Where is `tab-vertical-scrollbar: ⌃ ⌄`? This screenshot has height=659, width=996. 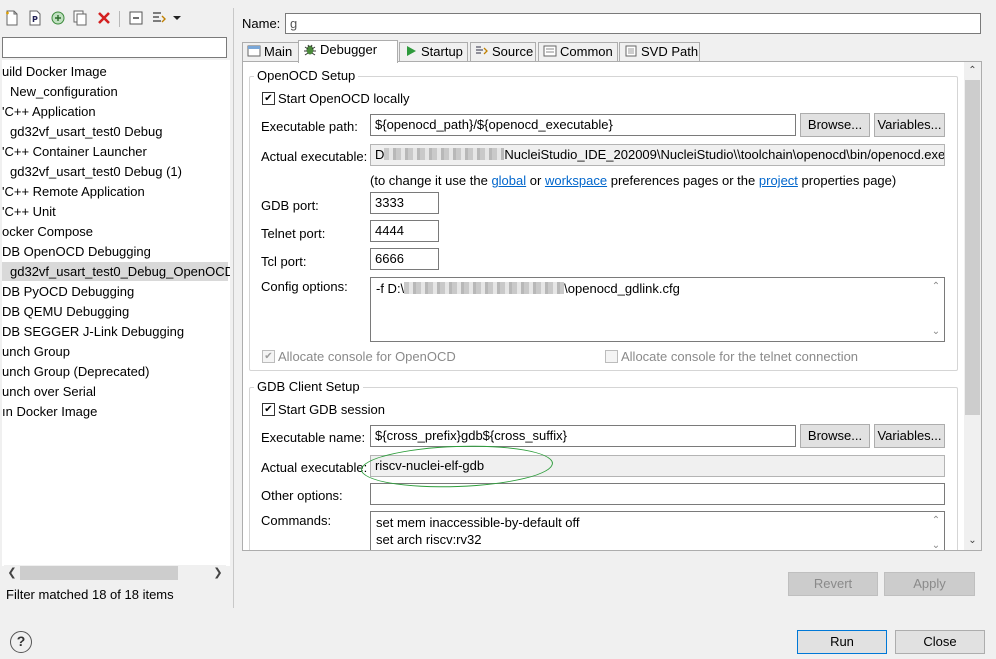 tab-vertical-scrollbar: ⌃ ⌄ is located at coordinates (972, 306).